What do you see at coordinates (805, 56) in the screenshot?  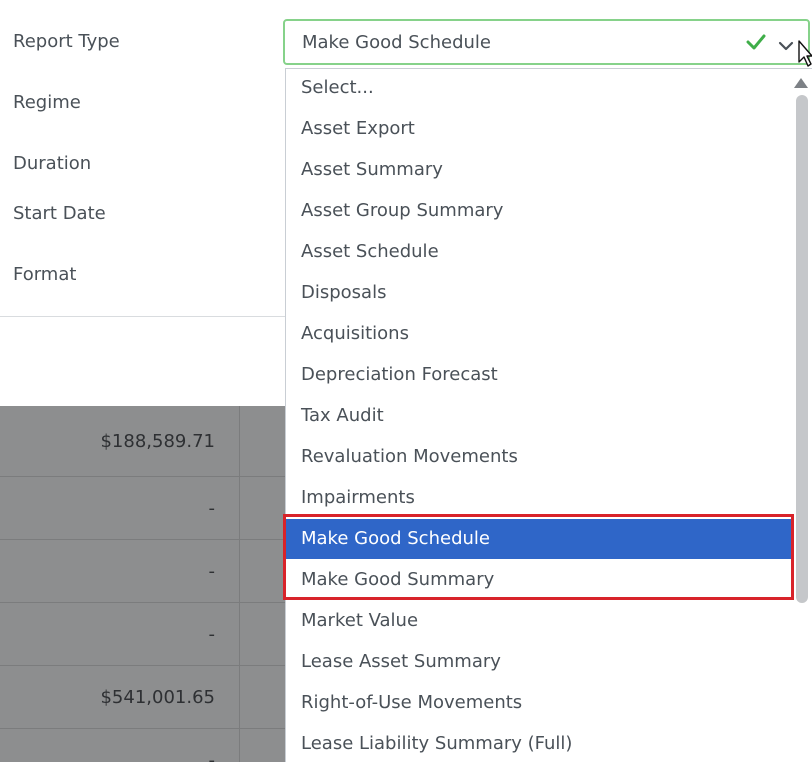 I see `mouse-pointer-icon` at bounding box center [805, 56].